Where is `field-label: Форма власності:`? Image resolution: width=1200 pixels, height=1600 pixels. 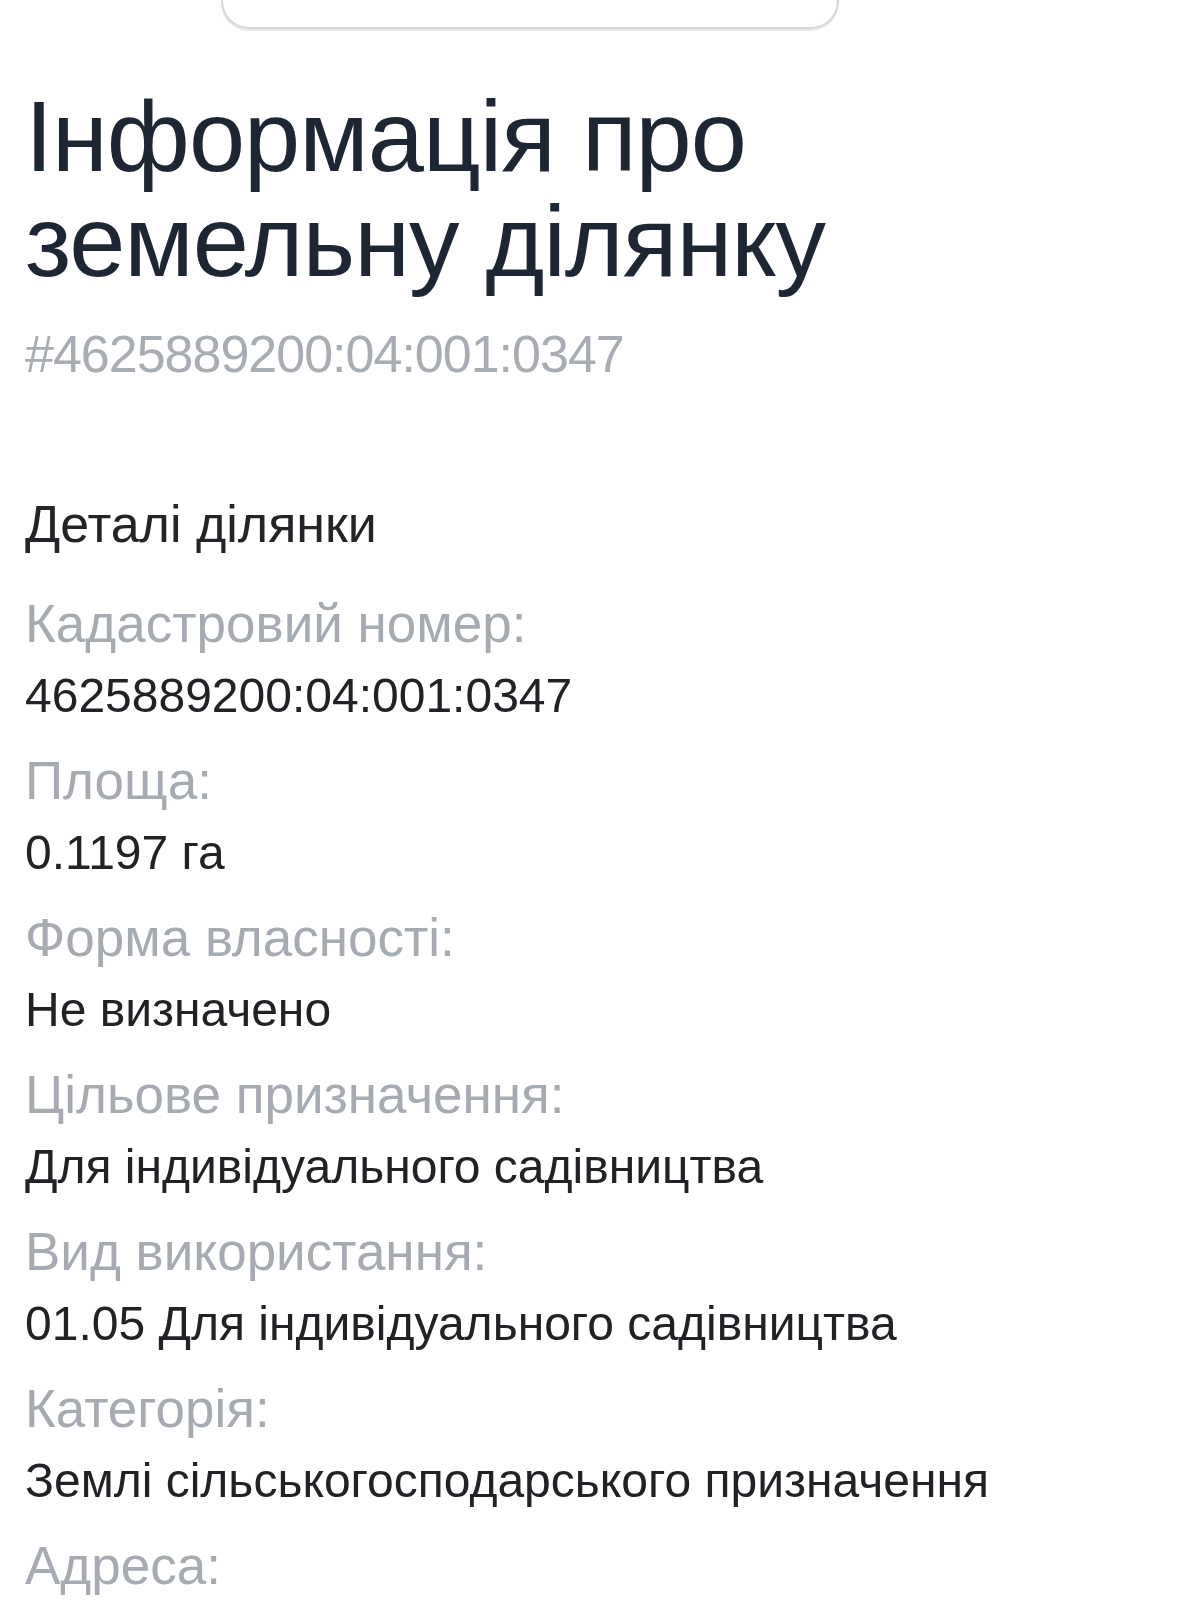
field-label: Форма власності: is located at coordinates (240, 938).